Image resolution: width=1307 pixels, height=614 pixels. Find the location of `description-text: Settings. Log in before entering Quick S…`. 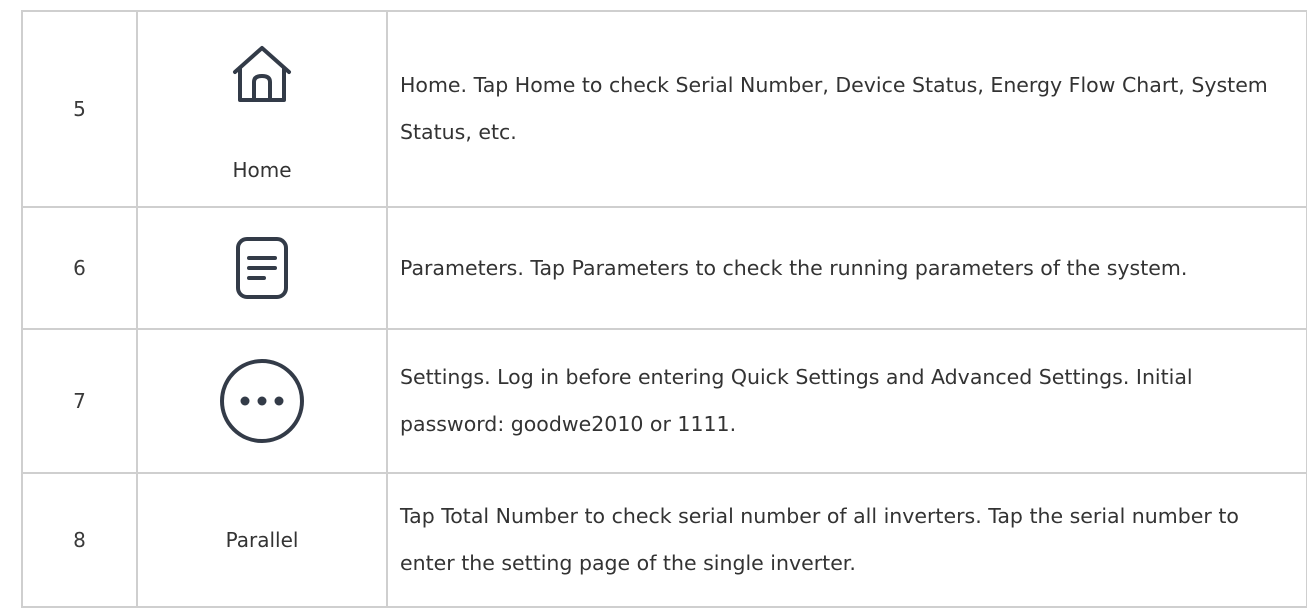

description-text: Settings. Log in before entering Quick S… is located at coordinates (796, 400).